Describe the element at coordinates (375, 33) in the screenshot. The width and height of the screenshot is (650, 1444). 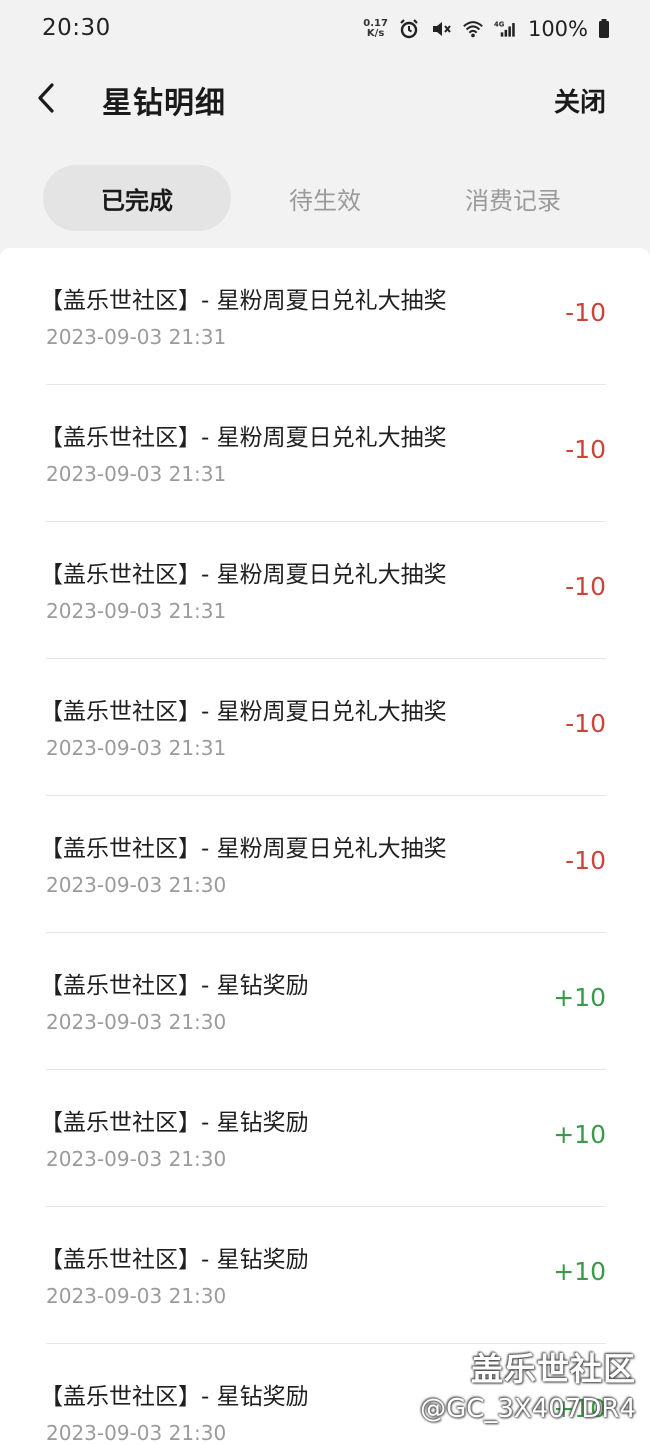
I see `network-speed-unit: K/s` at that location.